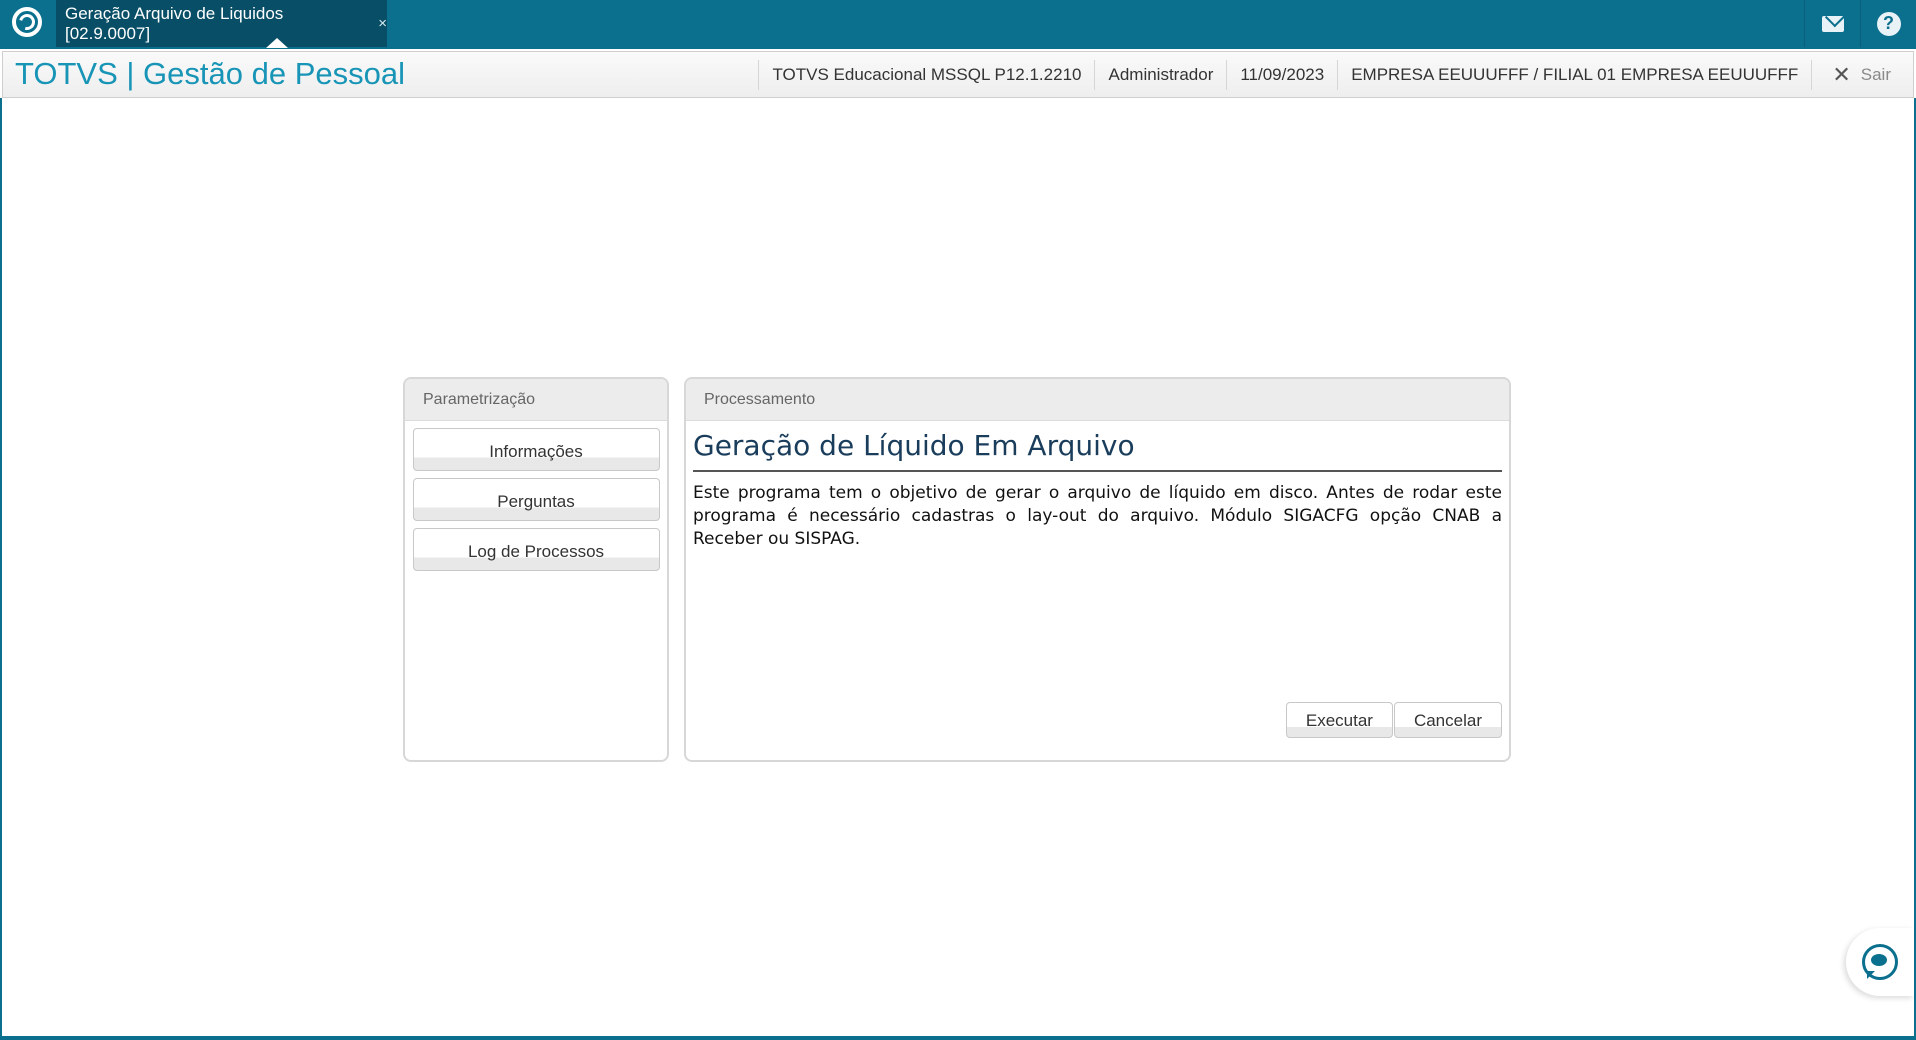  I want to click on top-icons: ?, so click(1860, 23).